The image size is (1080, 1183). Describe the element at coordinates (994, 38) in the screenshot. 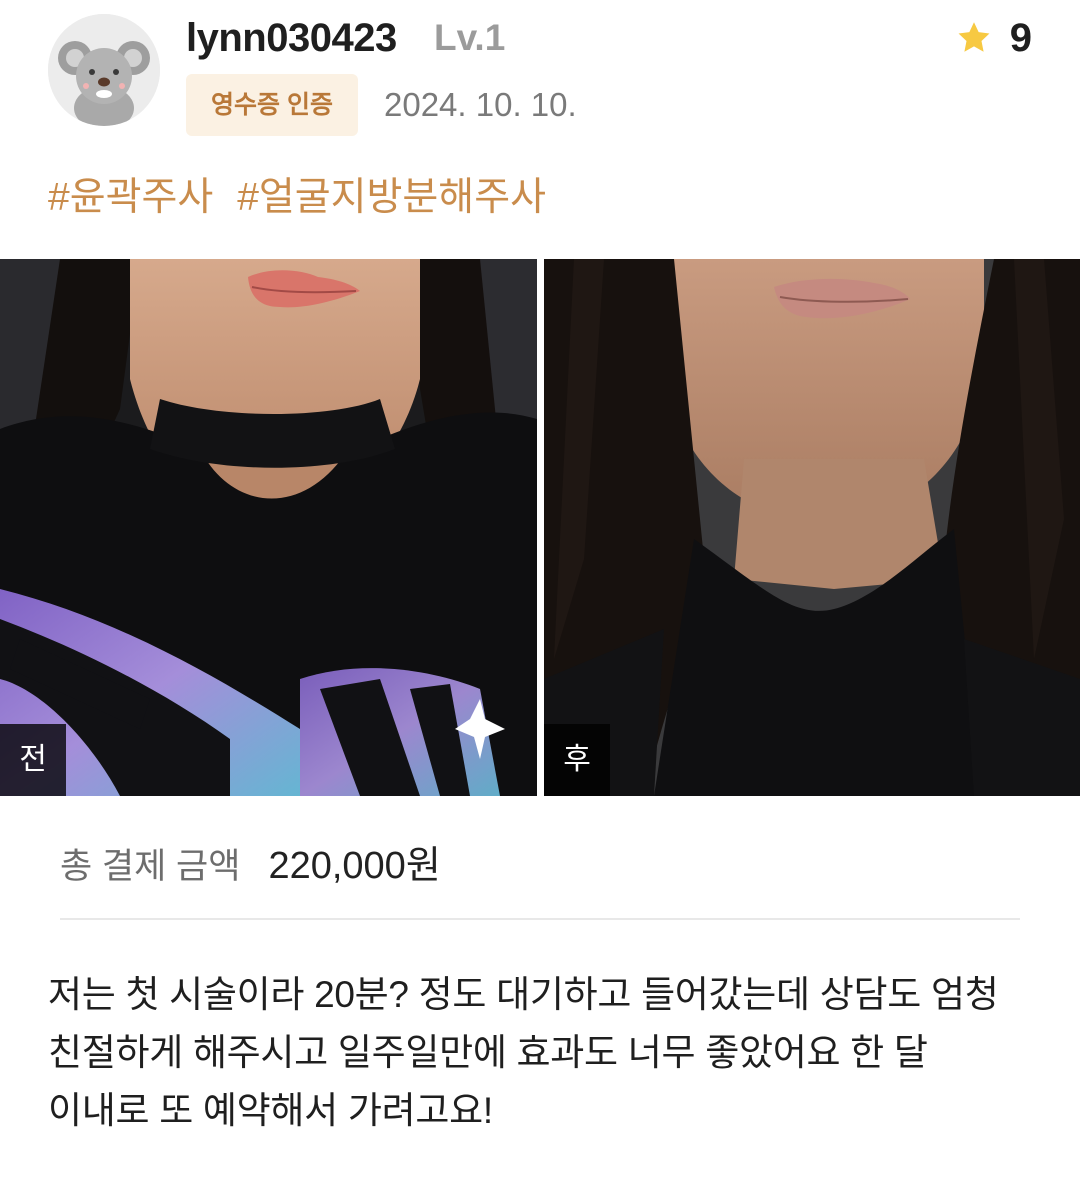

I see `rating: 9` at that location.